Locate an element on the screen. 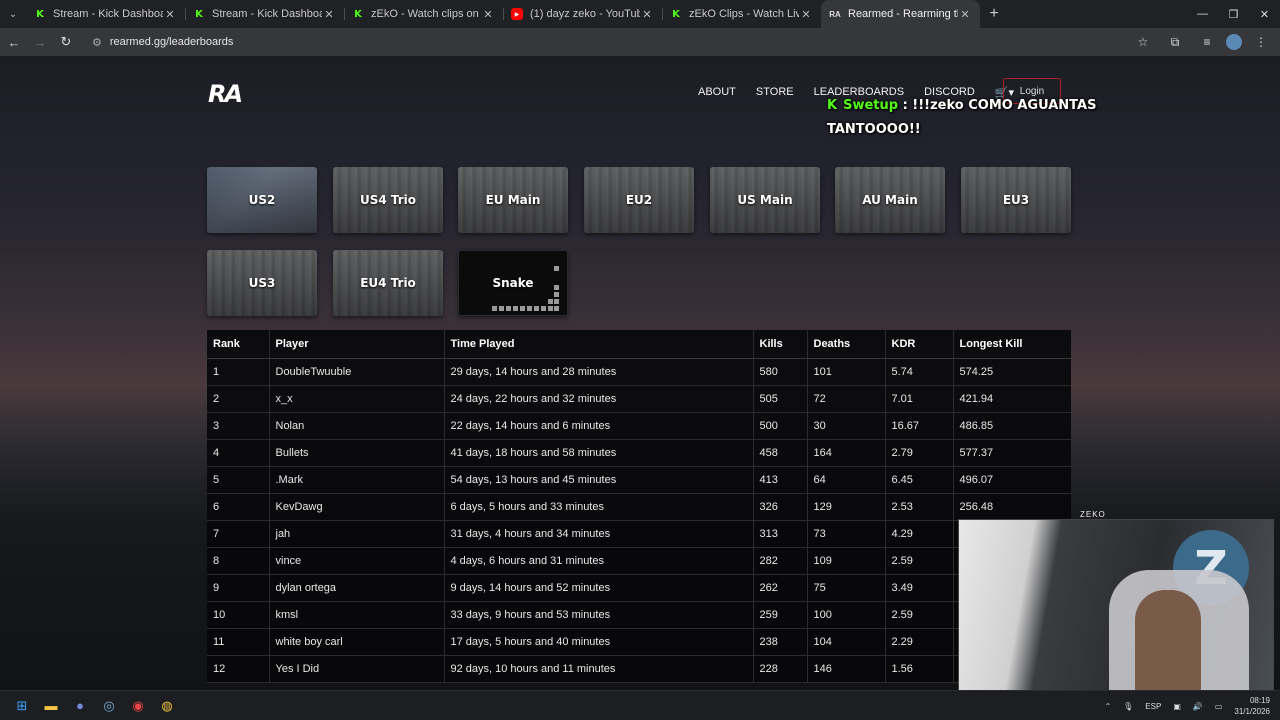  server-tile-us-main: US Main is located at coordinates (765, 200).